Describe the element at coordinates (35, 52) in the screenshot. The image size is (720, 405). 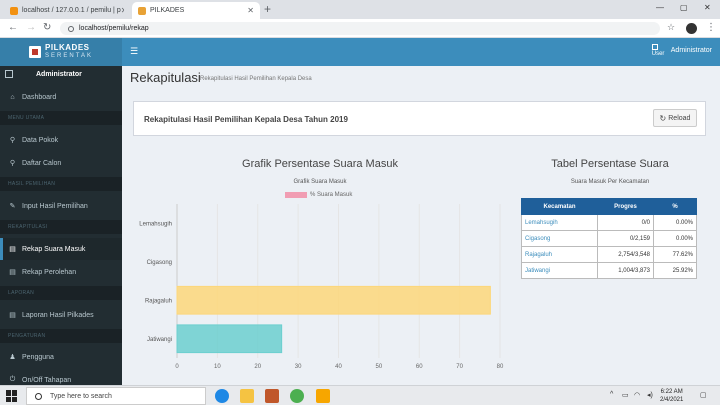
I see `ballot-box-icon` at that location.